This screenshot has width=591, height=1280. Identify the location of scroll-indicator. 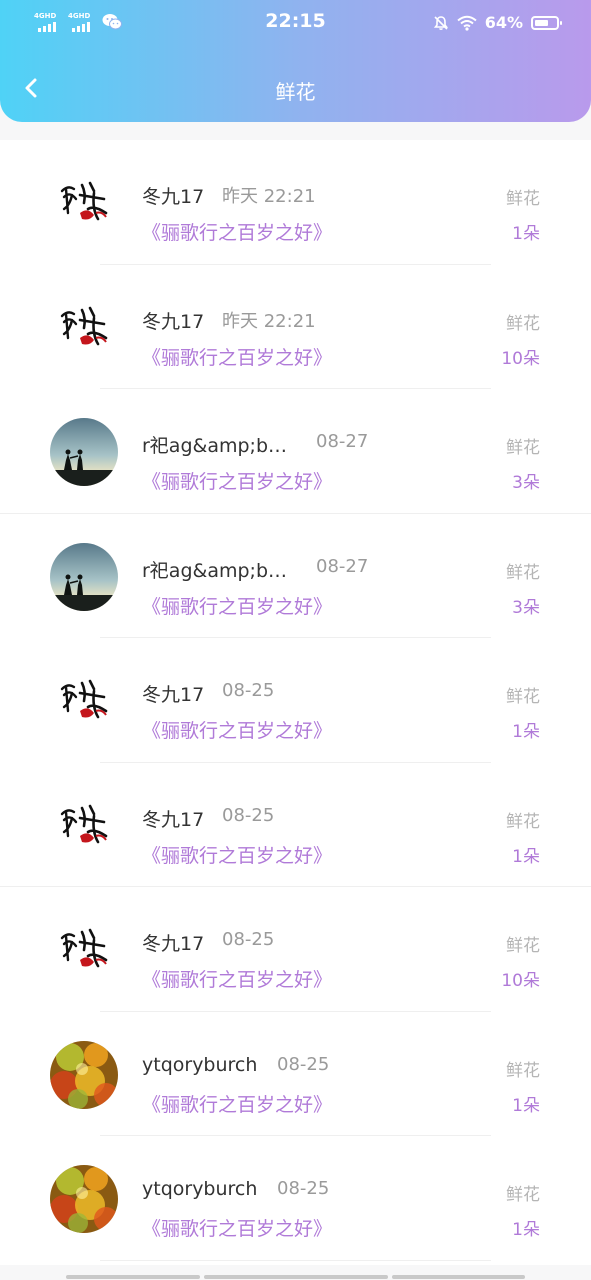
(295, 1277).